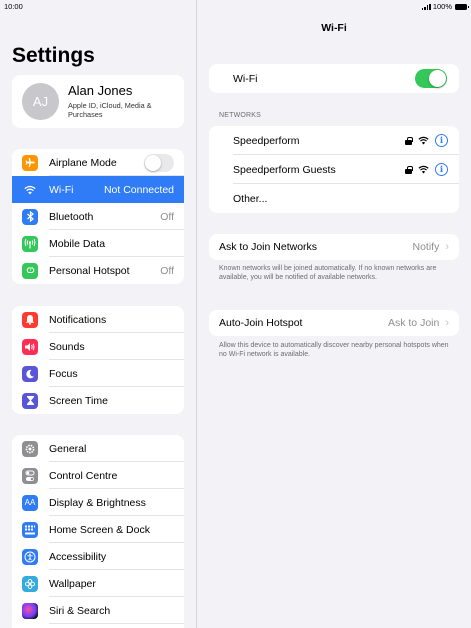 Image resolution: width=471 pixels, height=628 pixels. What do you see at coordinates (266, 140) in the screenshot?
I see `network-name: Speedperform` at bounding box center [266, 140].